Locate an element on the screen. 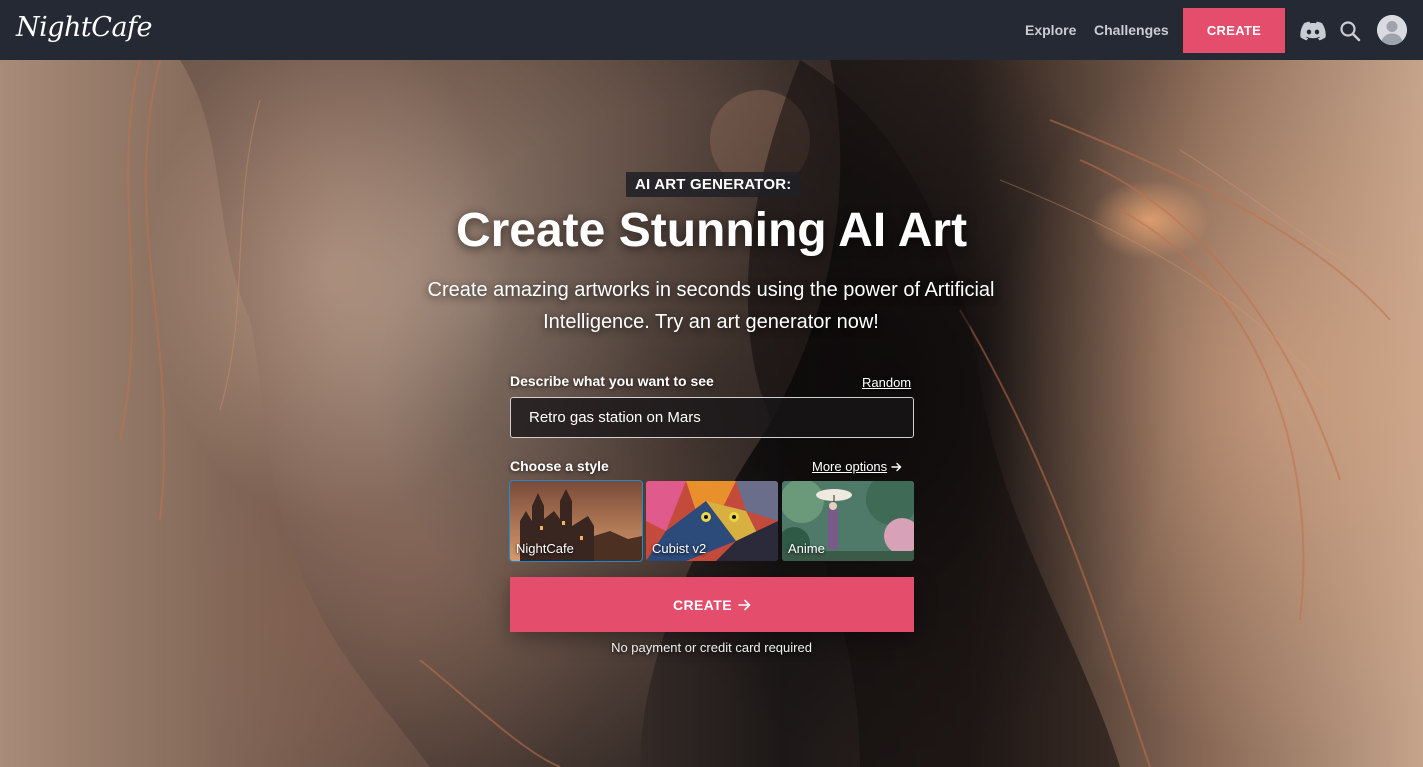 The width and height of the screenshot is (1423, 767). user-avatar is located at coordinates (1392, 30).